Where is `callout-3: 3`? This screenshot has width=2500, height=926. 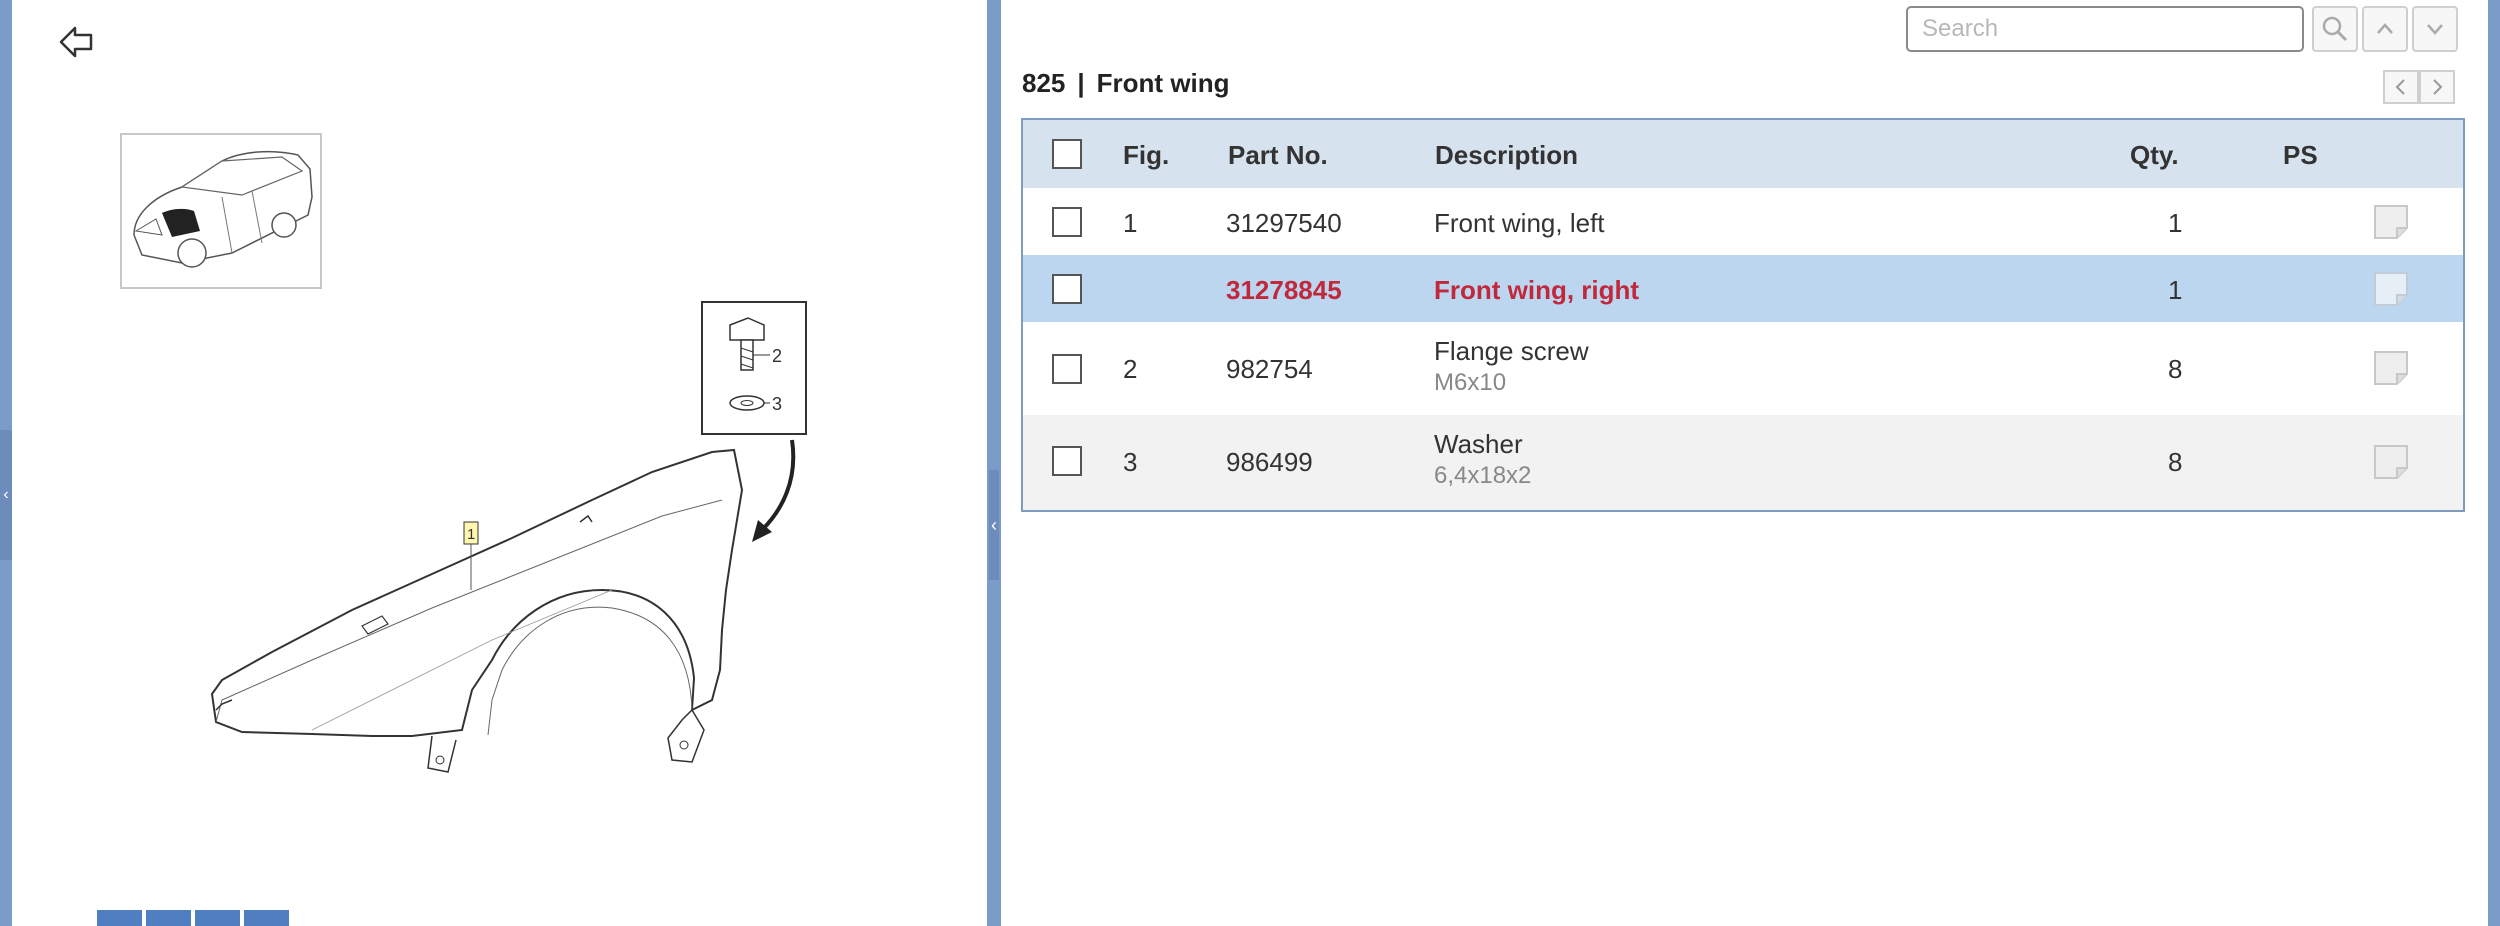 callout-3: 3 is located at coordinates (777, 404).